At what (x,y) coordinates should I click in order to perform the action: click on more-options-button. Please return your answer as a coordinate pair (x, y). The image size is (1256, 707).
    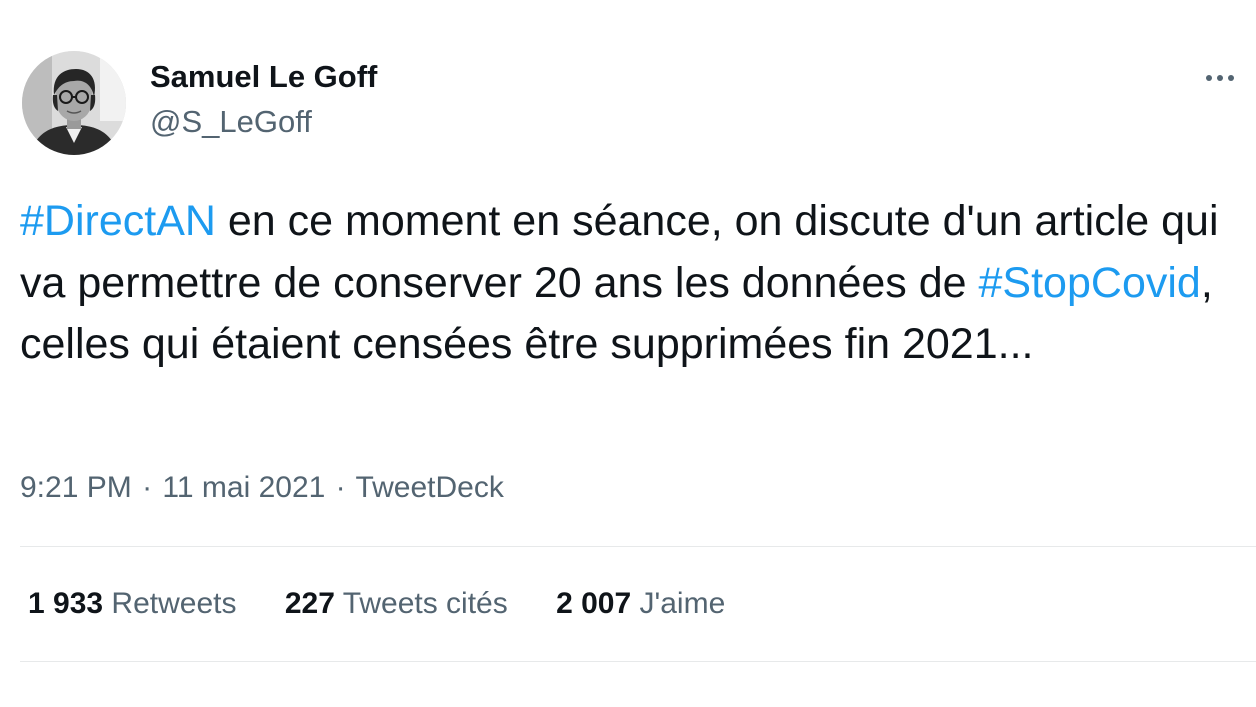
    Looking at the image, I should click on (1220, 78).